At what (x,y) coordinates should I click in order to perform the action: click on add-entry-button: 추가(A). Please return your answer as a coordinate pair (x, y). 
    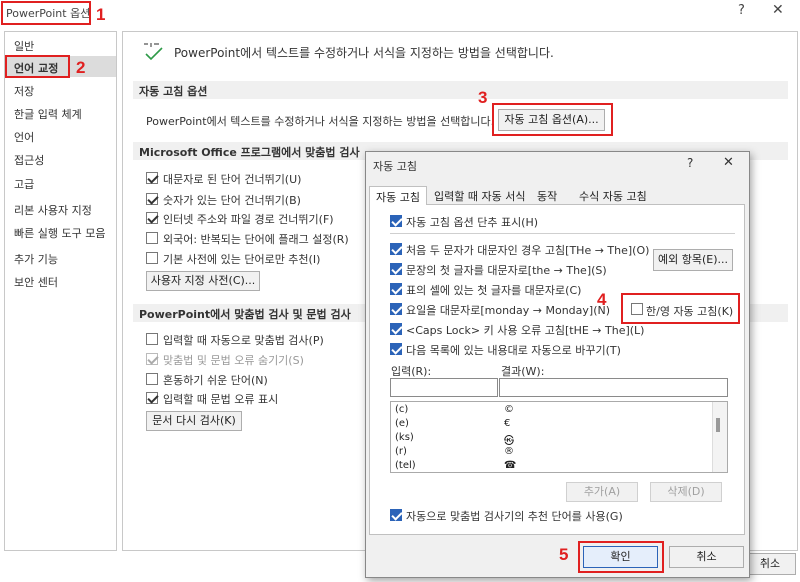
    Looking at the image, I should click on (602, 492).